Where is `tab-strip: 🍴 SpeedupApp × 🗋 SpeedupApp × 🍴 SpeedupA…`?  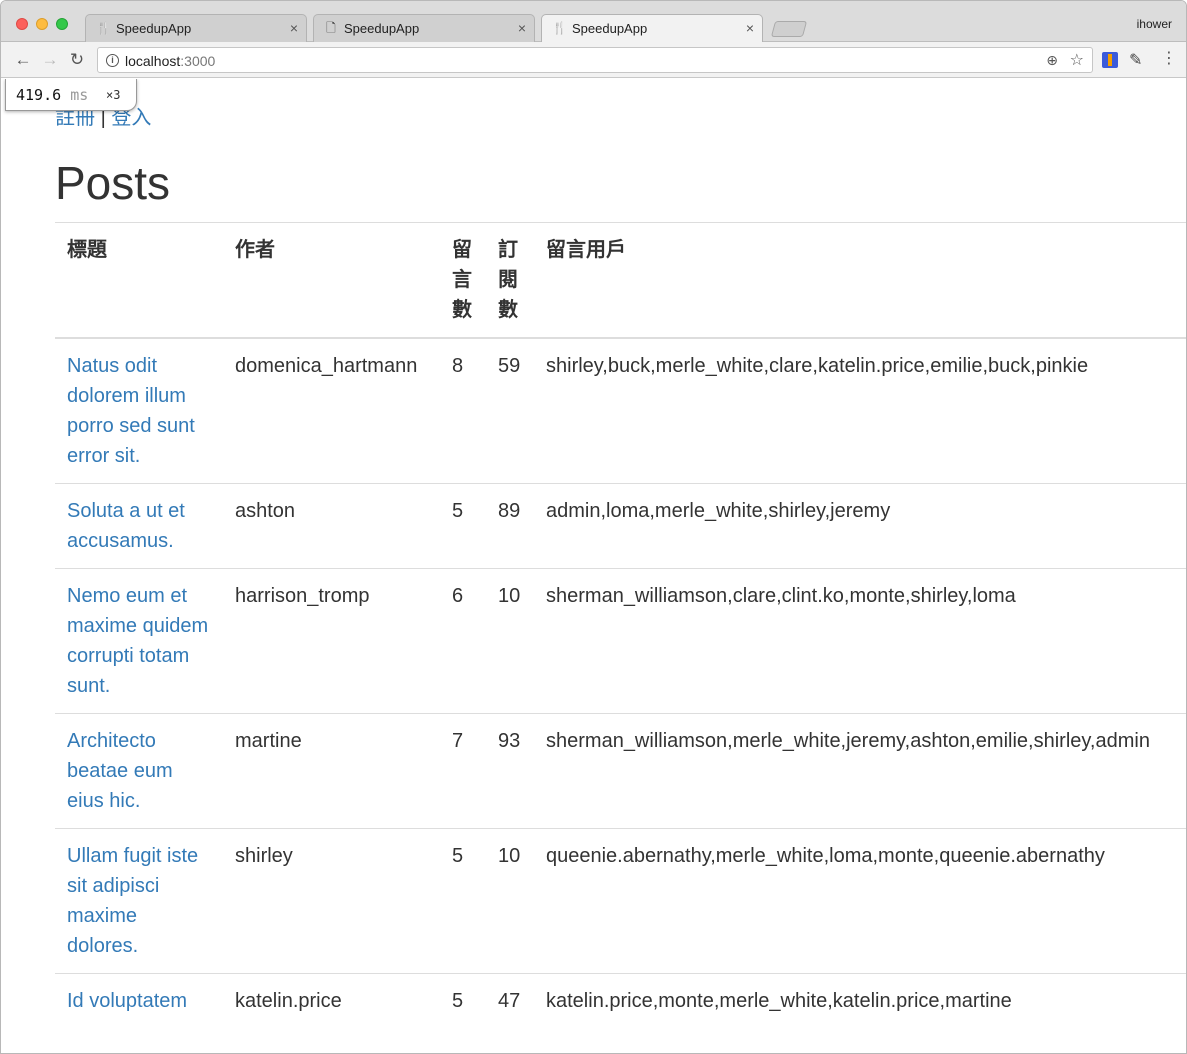 tab-strip: 🍴 SpeedupApp × 🗋 SpeedupApp × 🍴 SpeedupA… is located at coordinates (593, 22).